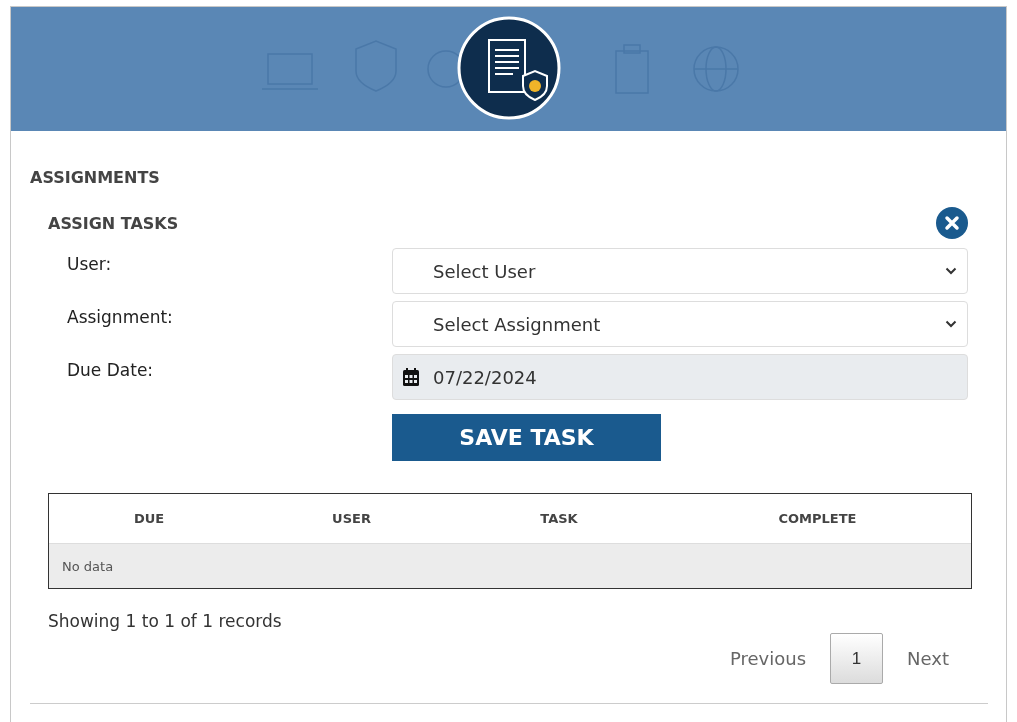 This screenshot has width=1017, height=722. What do you see at coordinates (113, 223) in the screenshot?
I see `panel-title: ASSIGN TASKS` at bounding box center [113, 223].